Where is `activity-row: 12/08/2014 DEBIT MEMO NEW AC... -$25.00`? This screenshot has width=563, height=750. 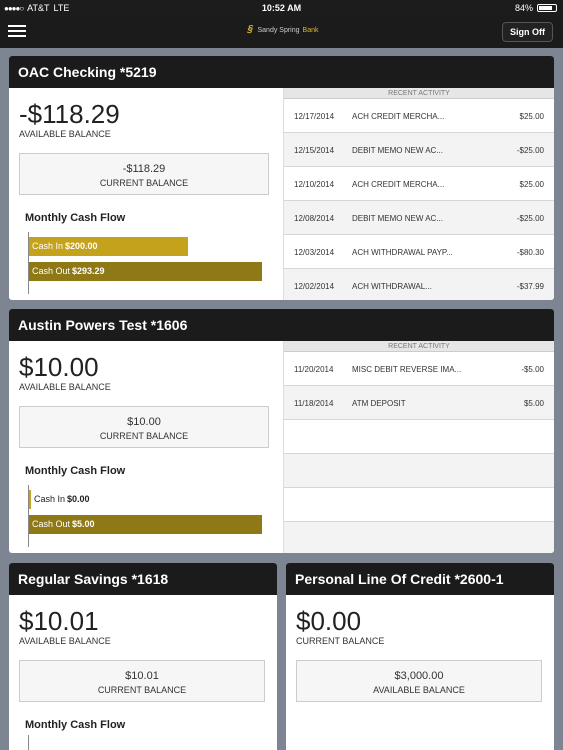 activity-row: 12/08/2014 DEBIT MEMO NEW AC... -$25.00 is located at coordinates (419, 218).